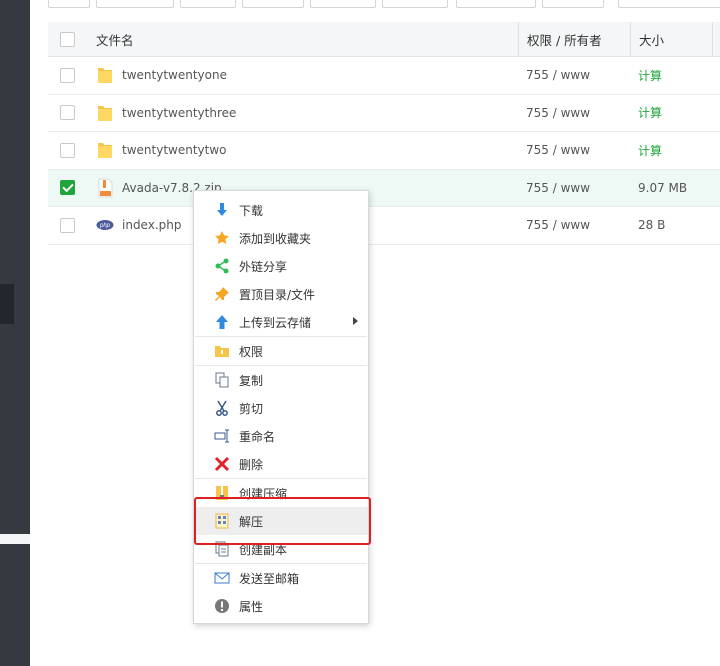 Image resolution: width=720 pixels, height=666 pixels. What do you see at coordinates (222, 464) in the screenshot?
I see `delete-x-icon` at bounding box center [222, 464].